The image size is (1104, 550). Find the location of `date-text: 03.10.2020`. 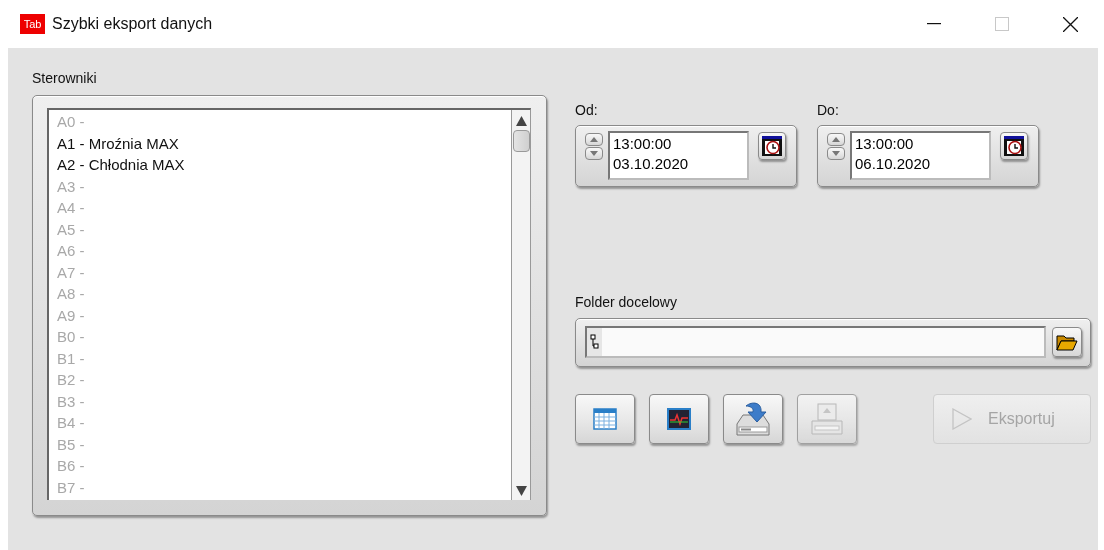

date-text: 03.10.2020 is located at coordinates (651, 164).